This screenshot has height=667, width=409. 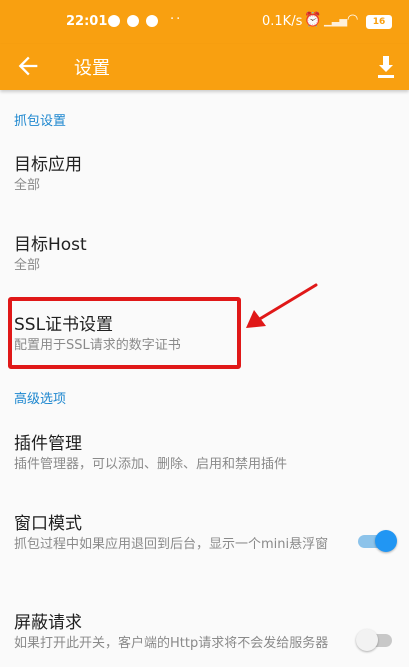 I want to click on pref-summary: 抓包过程中如果应用退回到后台，显示一个mini悬浮窗, so click(x=171, y=544).